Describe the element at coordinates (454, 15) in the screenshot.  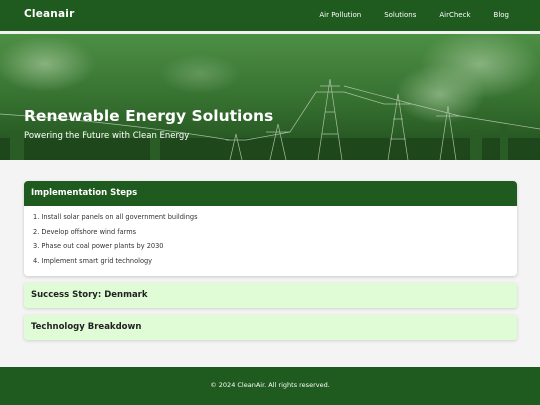
I see `nav-link-aircheck: AirCheck` at that location.